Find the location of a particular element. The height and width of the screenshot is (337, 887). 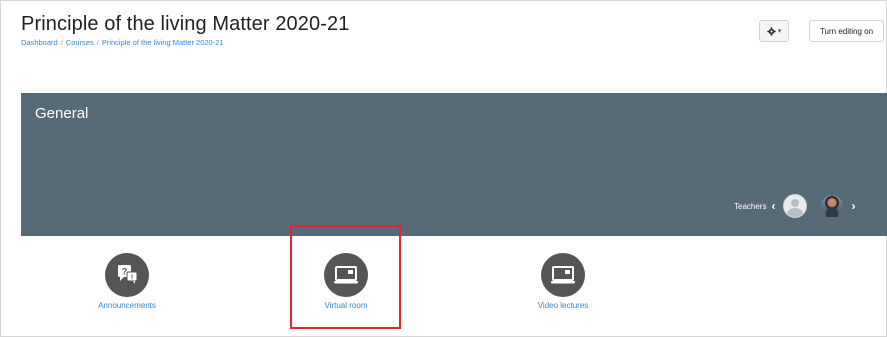

page-title: Principle of the living Matter 2020-21 is located at coordinates (185, 24).